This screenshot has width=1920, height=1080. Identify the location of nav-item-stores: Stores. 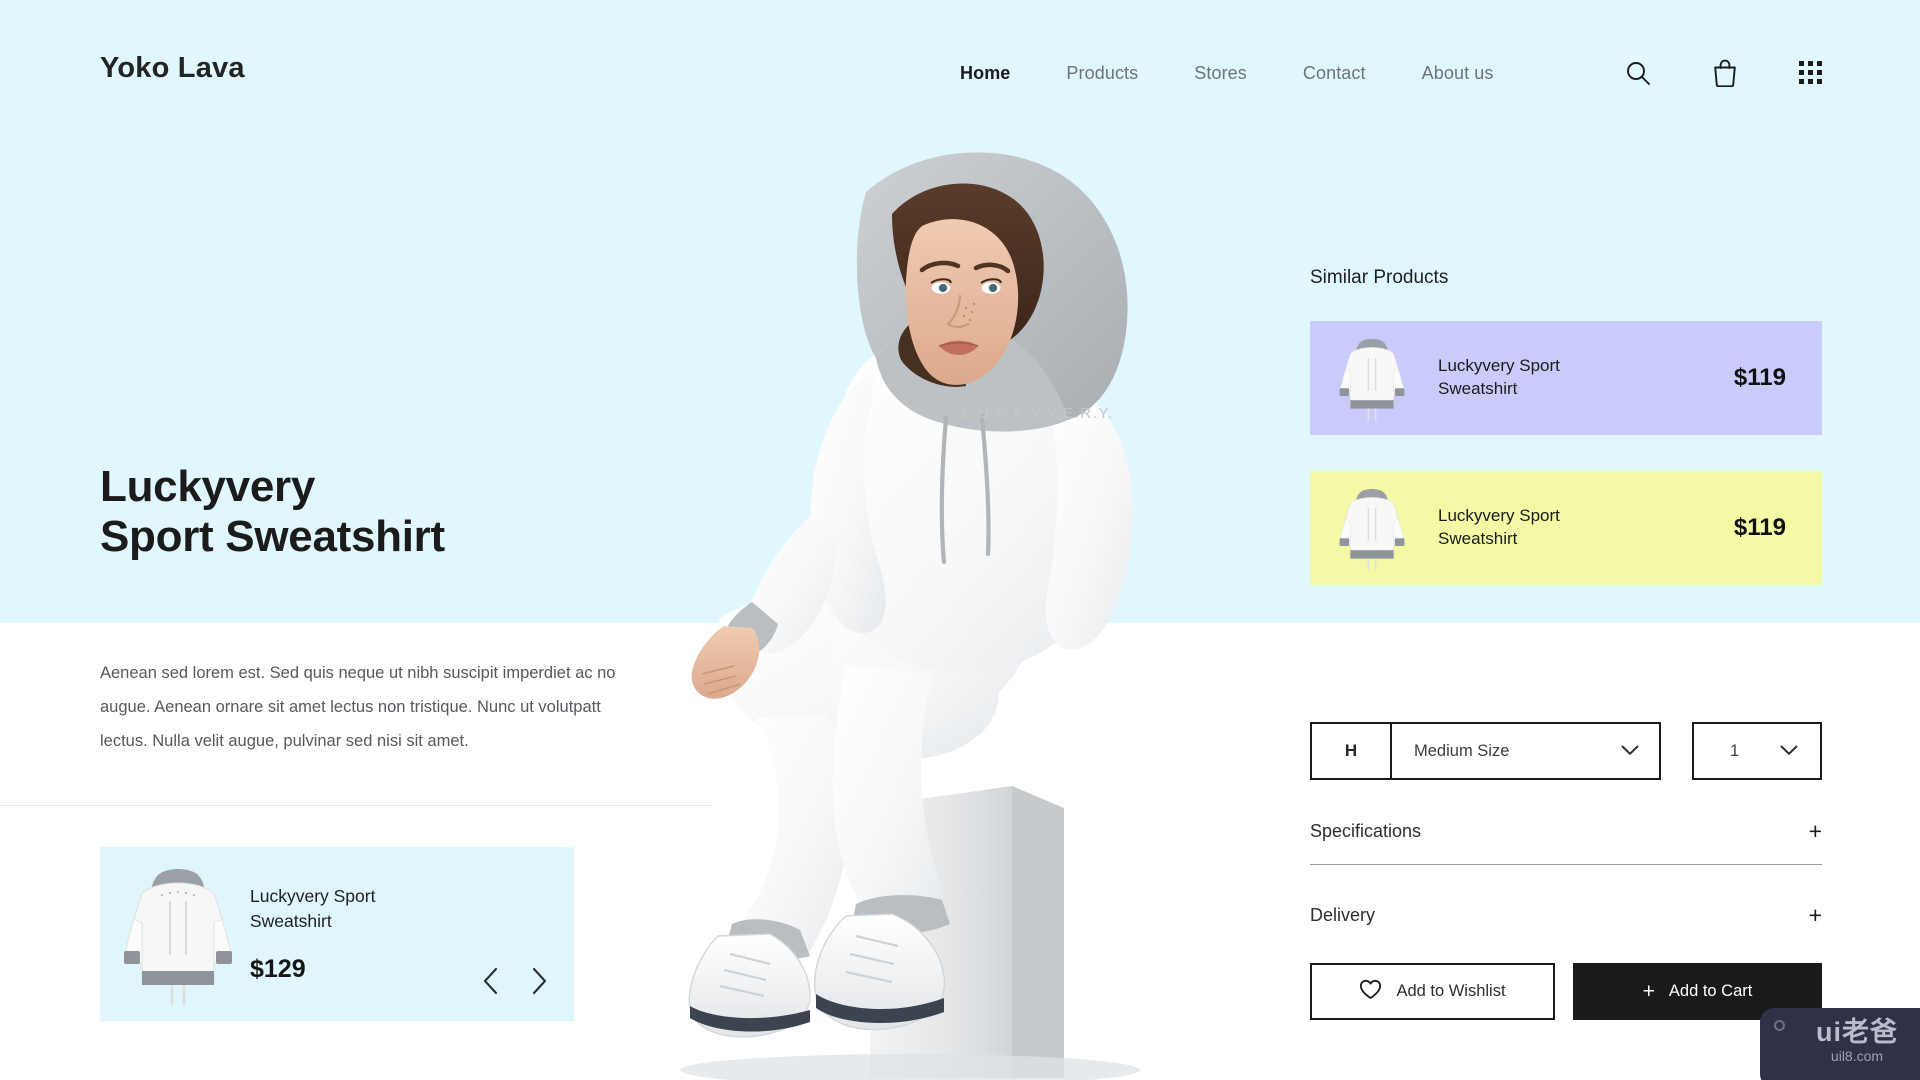
(1220, 73).